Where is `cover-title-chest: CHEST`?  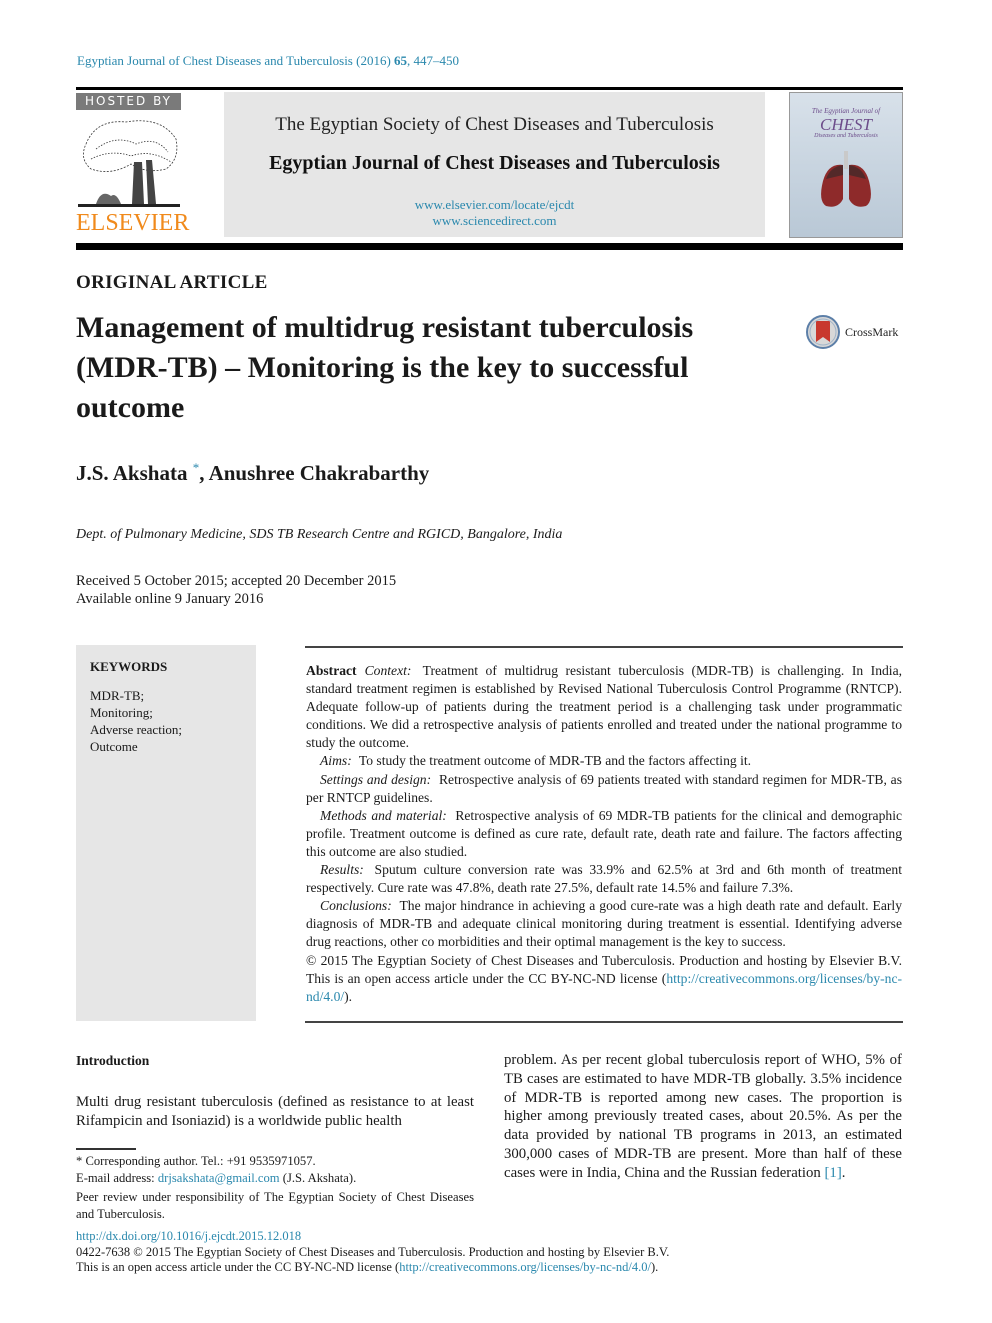 cover-title-chest: CHEST is located at coordinates (846, 124).